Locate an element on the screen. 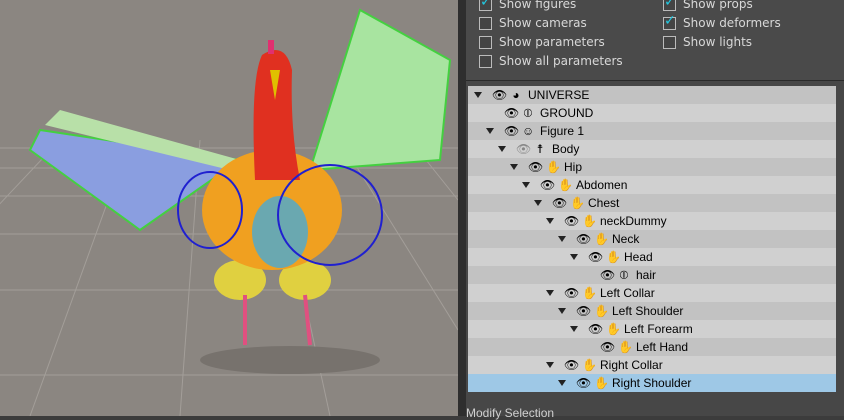  tree-row-label: Head is located at coordinates (638, 257).